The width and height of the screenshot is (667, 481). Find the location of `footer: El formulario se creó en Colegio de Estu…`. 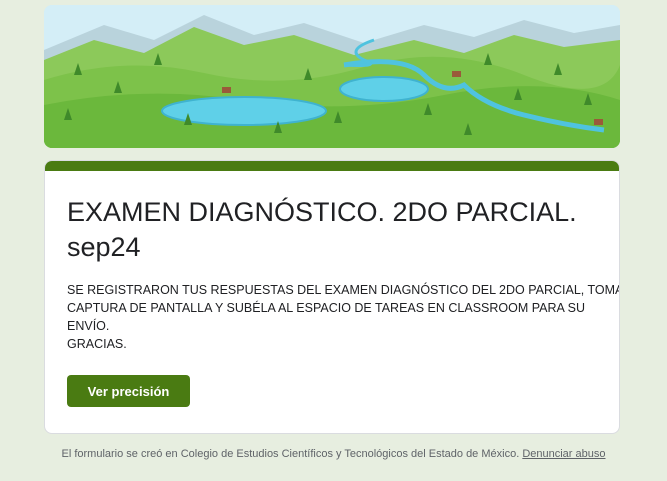

footer: El formulario se creó en Colegio de Estu… is located at coordinates (333, 454).